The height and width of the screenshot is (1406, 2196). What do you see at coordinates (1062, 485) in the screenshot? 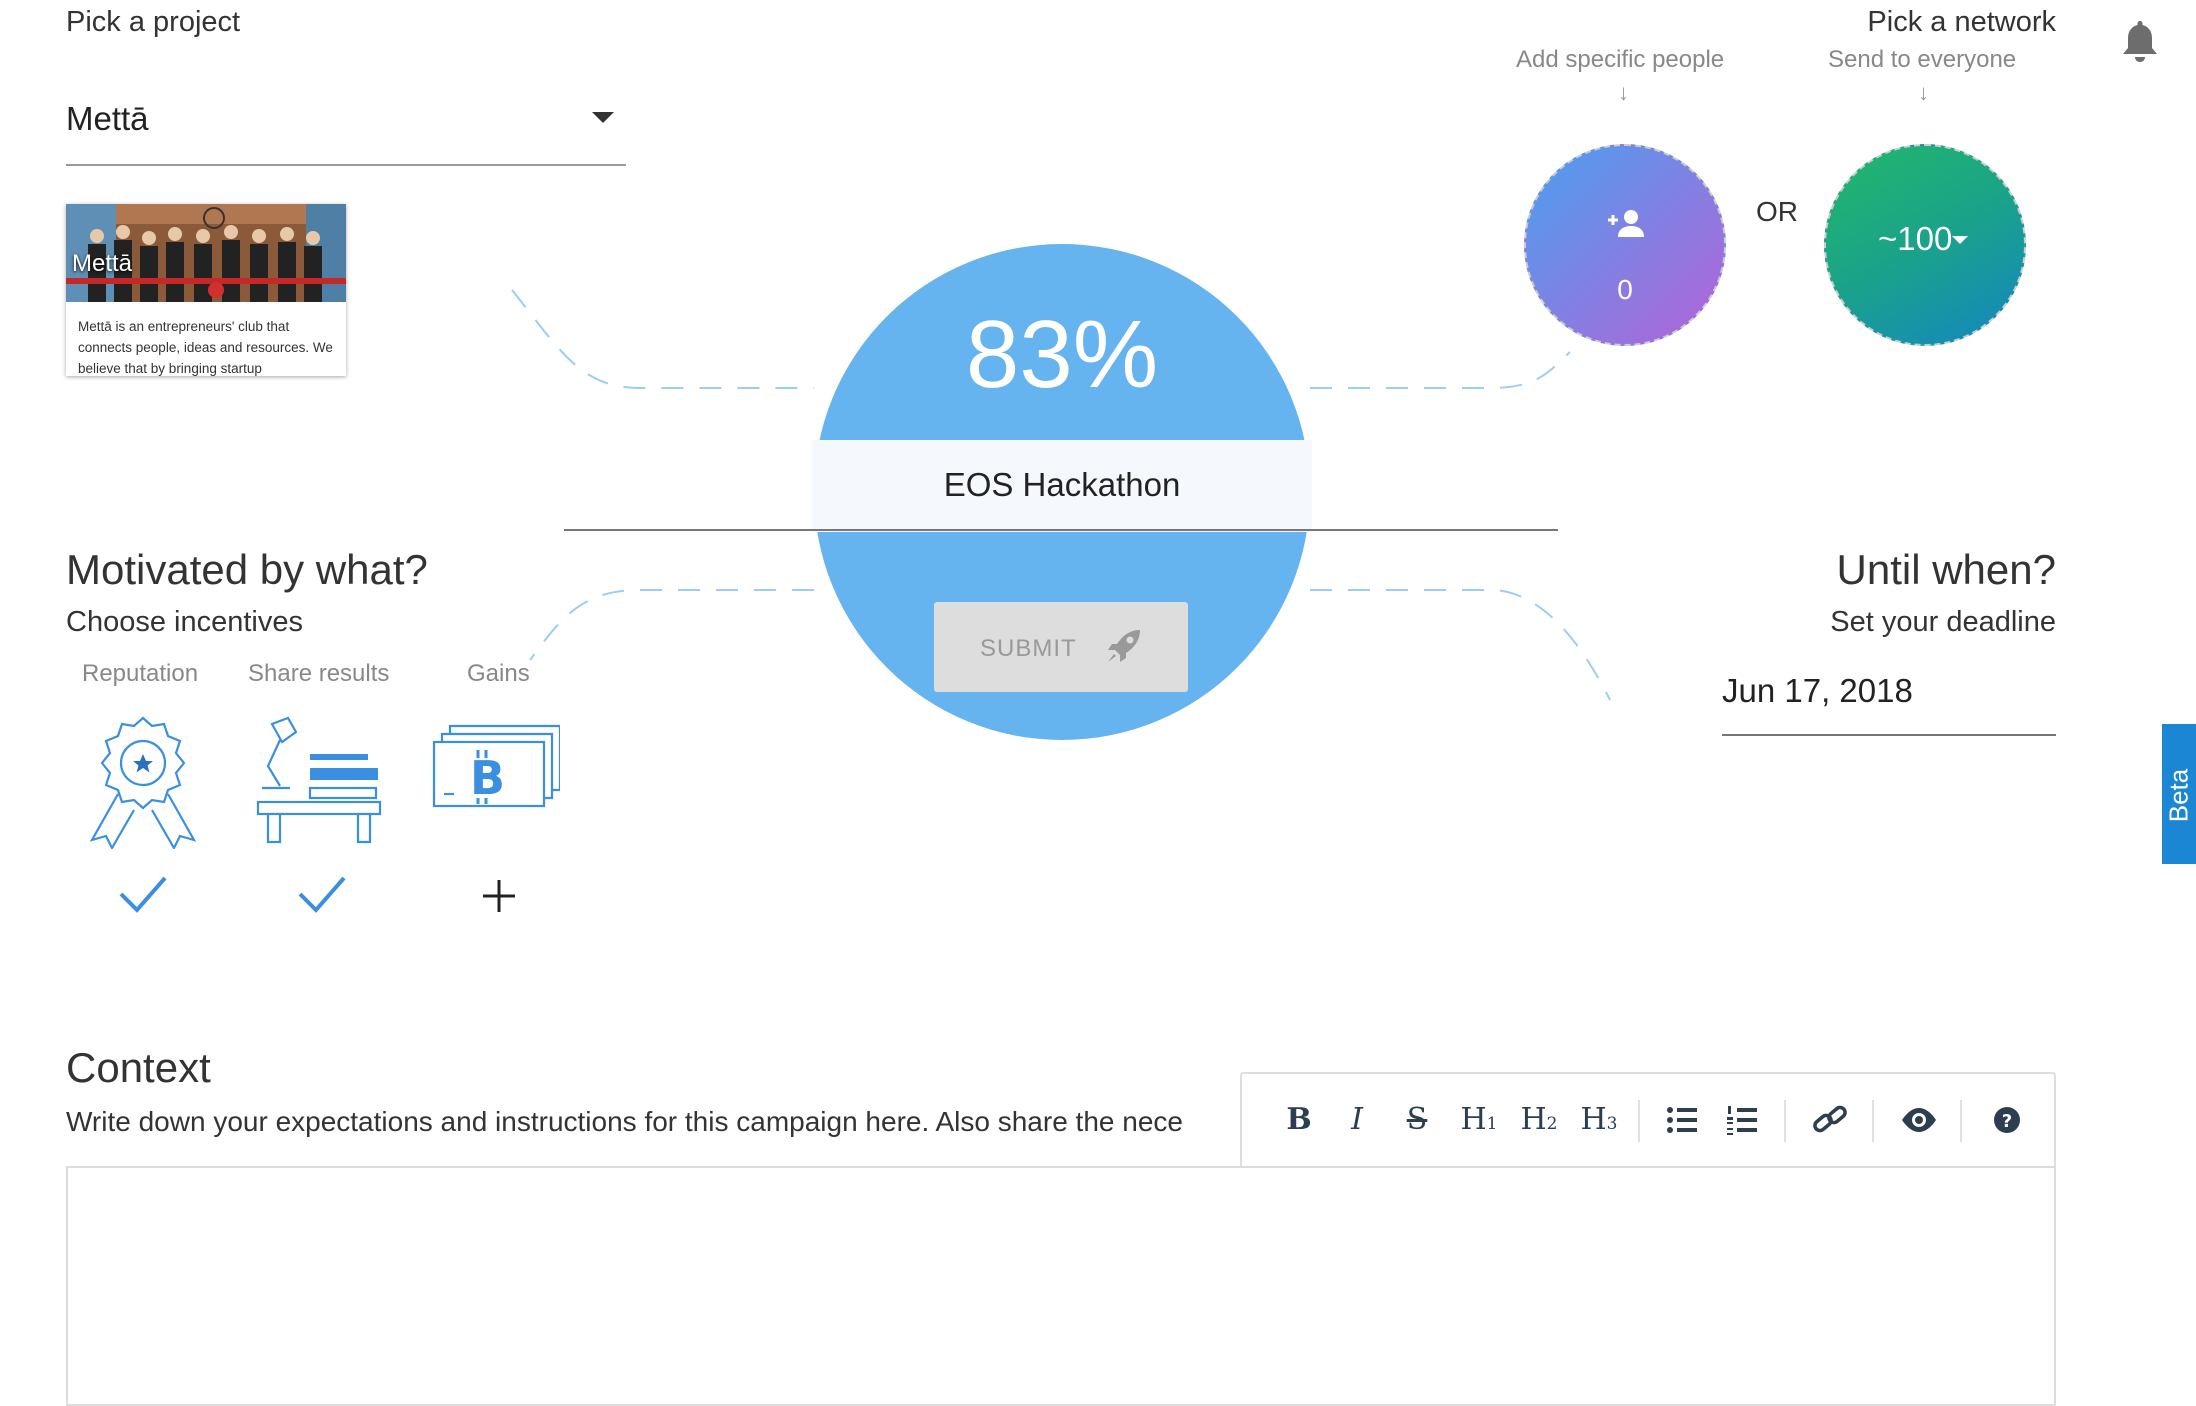
I see `campaign-title-input: EOS Hackathon` at bounding box center [1062, 485].